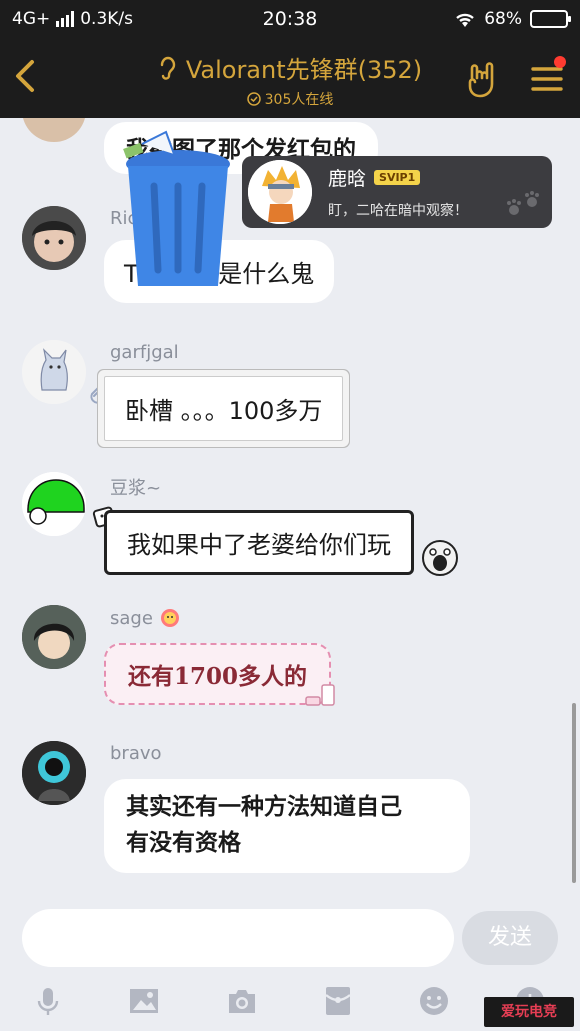 This screenshot has width=580, height=1031. Describe the element at coordinates (259, 542) in the screenshot. I see `message-bubble: 我如果中了老婆给你们玩` at that location.